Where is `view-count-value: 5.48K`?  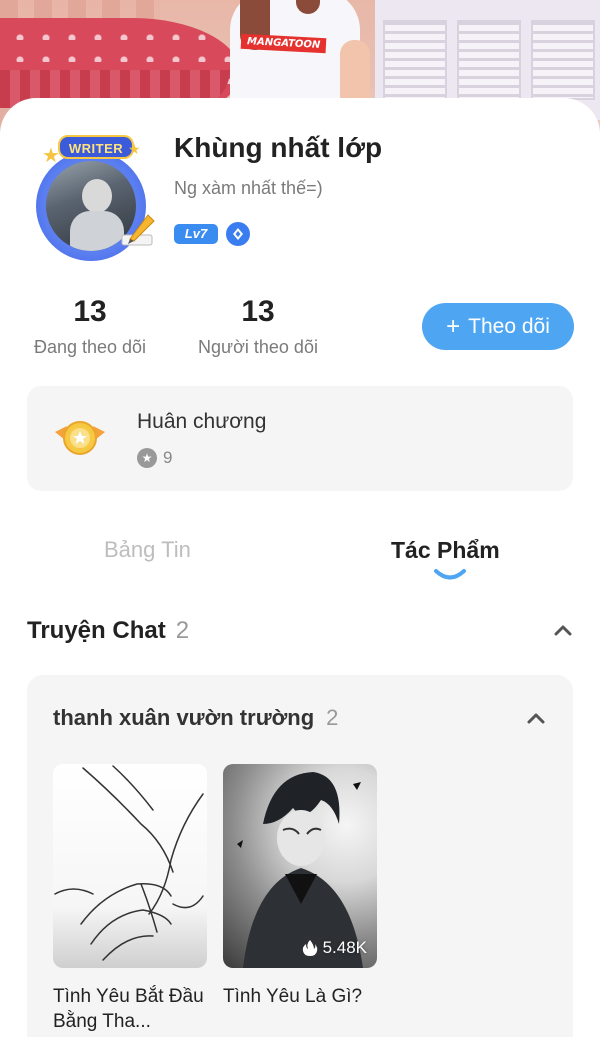 view-count-value: 5.48K is located at coordinates (344, 947).